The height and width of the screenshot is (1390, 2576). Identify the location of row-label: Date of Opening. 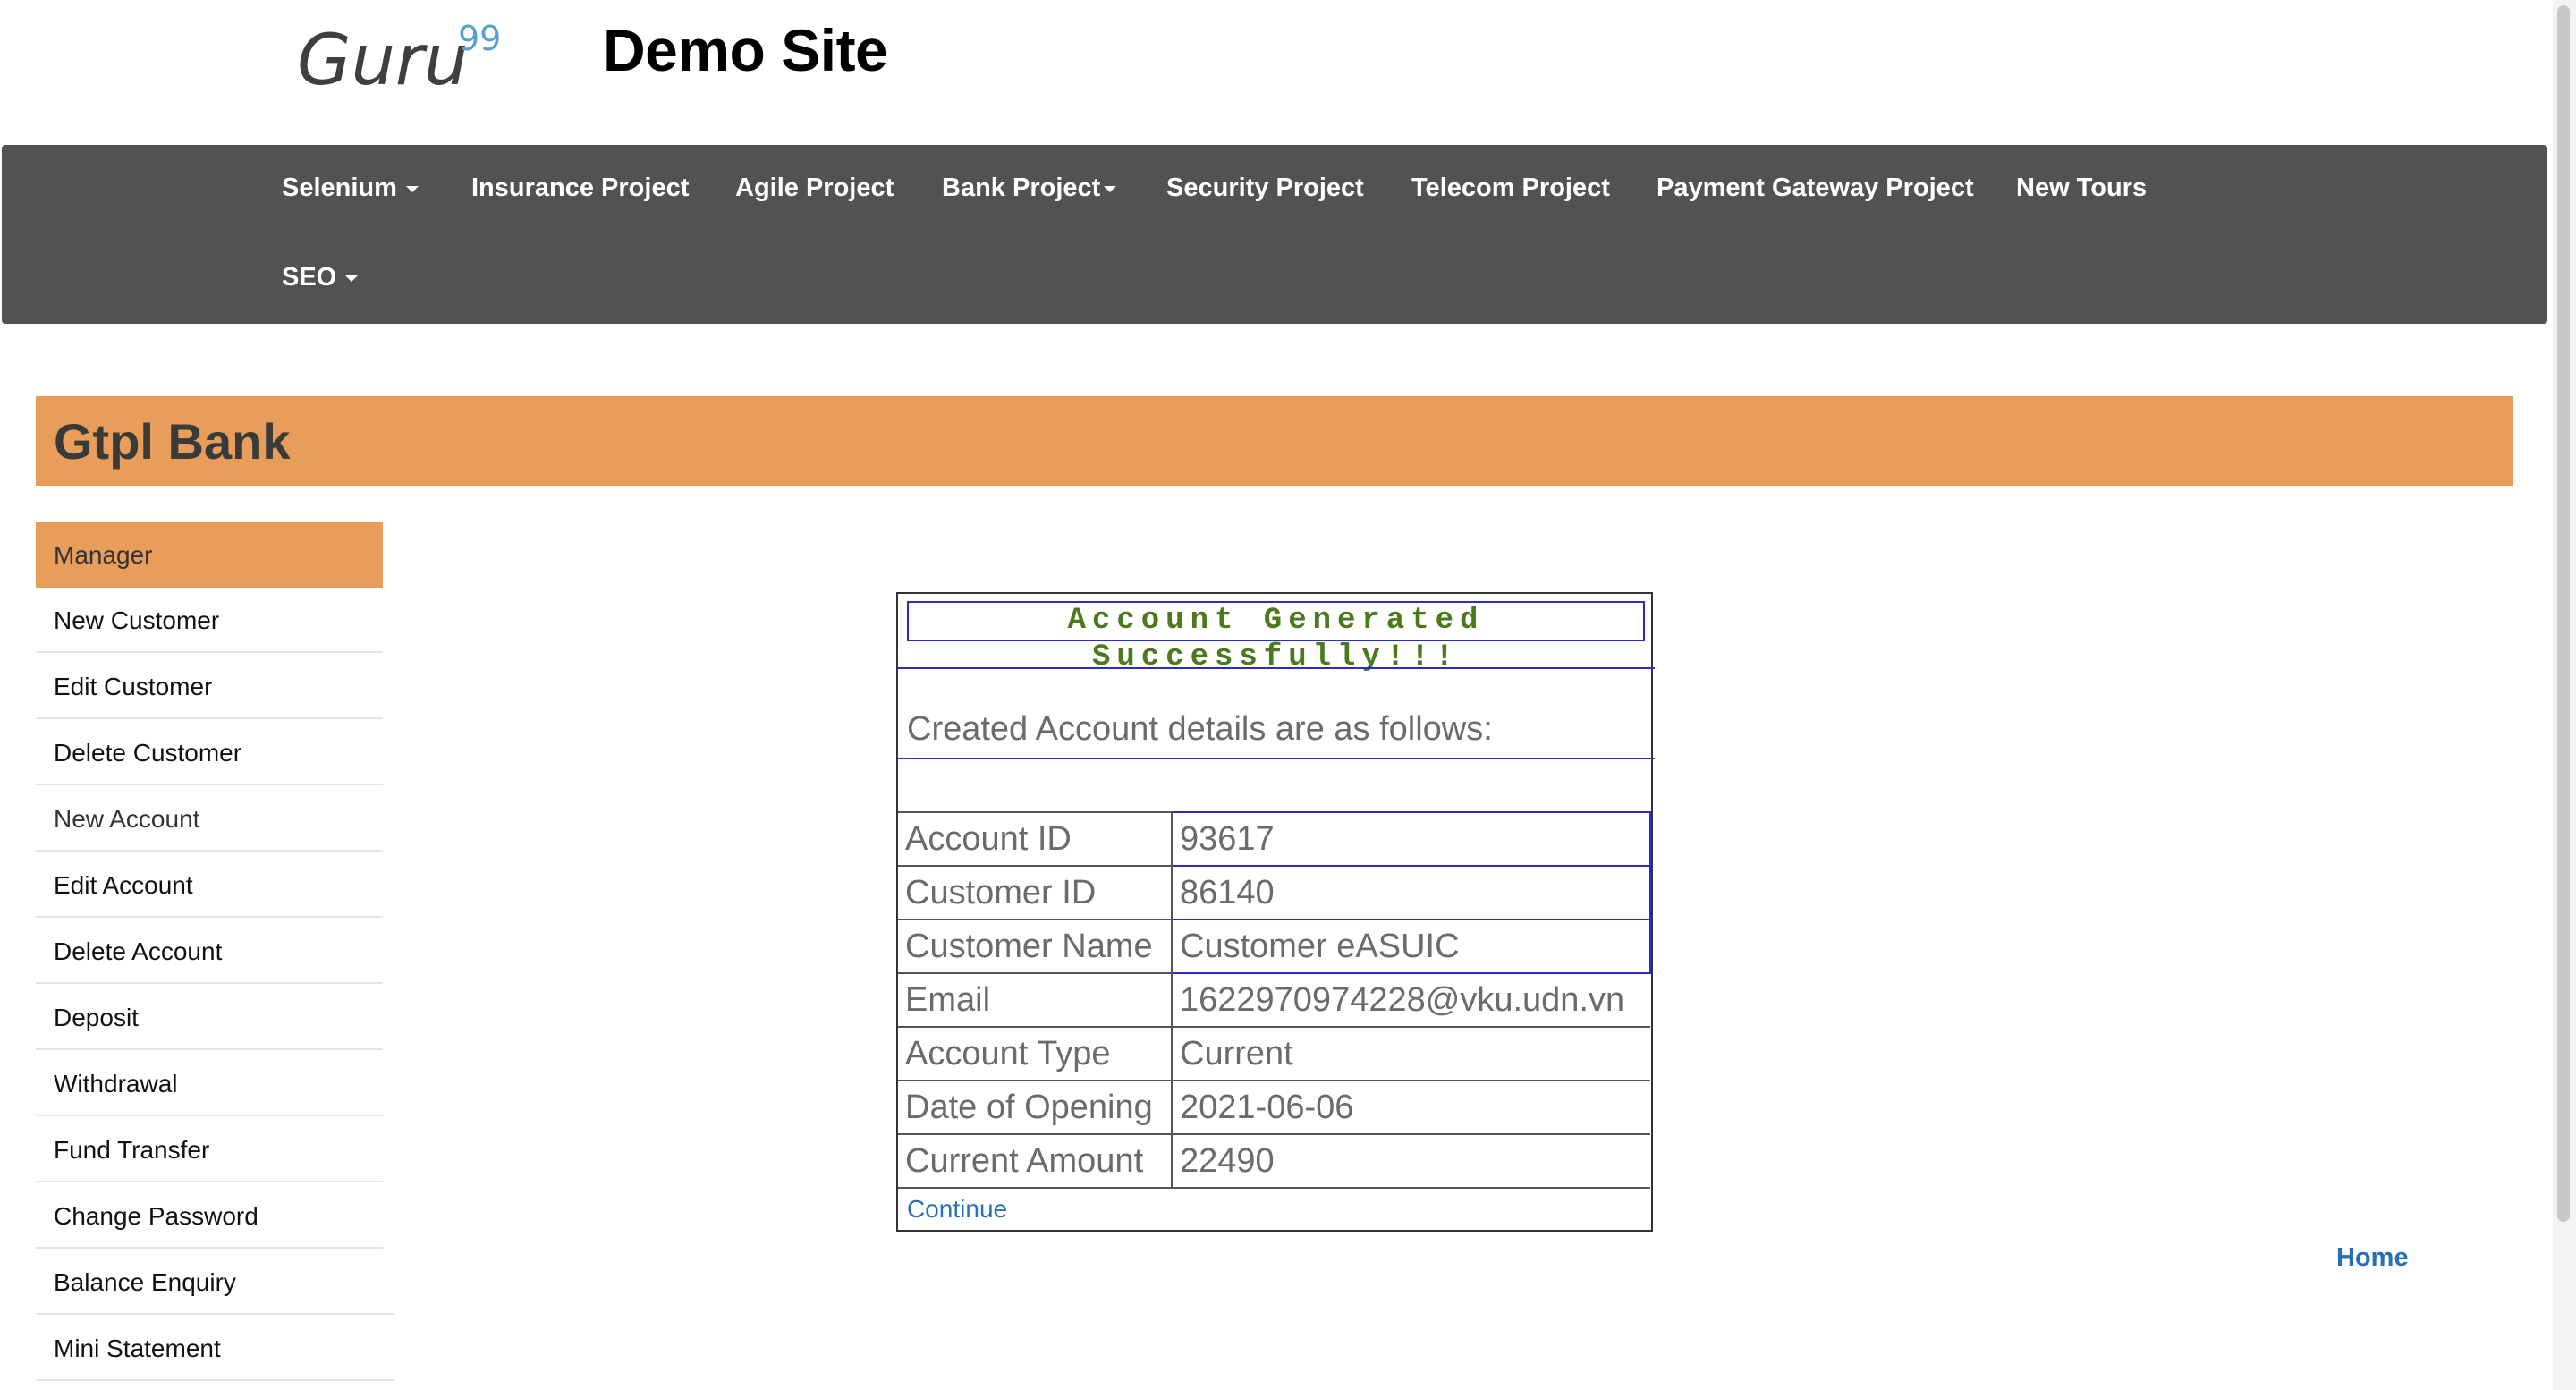
(1035, 1107).